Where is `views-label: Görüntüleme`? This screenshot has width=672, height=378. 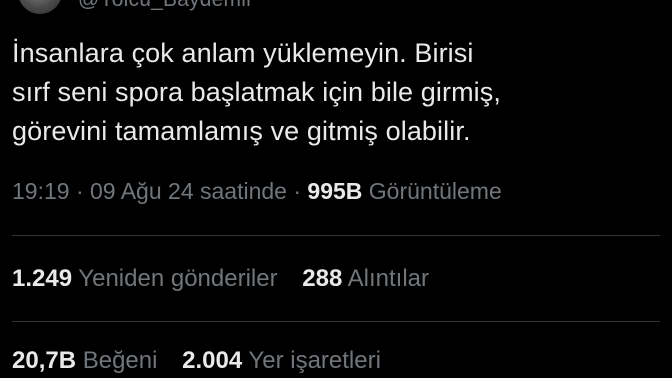 views-label: Görüntüleme is located at coordinates (435, 191).